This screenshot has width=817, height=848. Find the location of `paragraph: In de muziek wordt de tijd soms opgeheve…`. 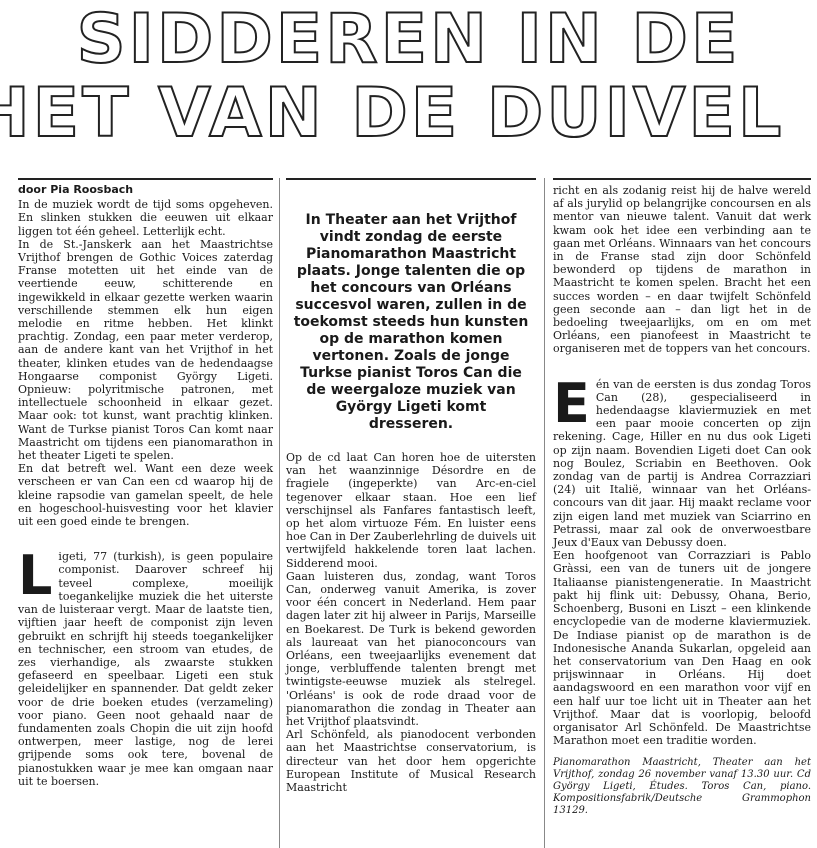

paragraph: In de muziek wordt de tijd soms opgeheve… is located at coordinates (145, 218).